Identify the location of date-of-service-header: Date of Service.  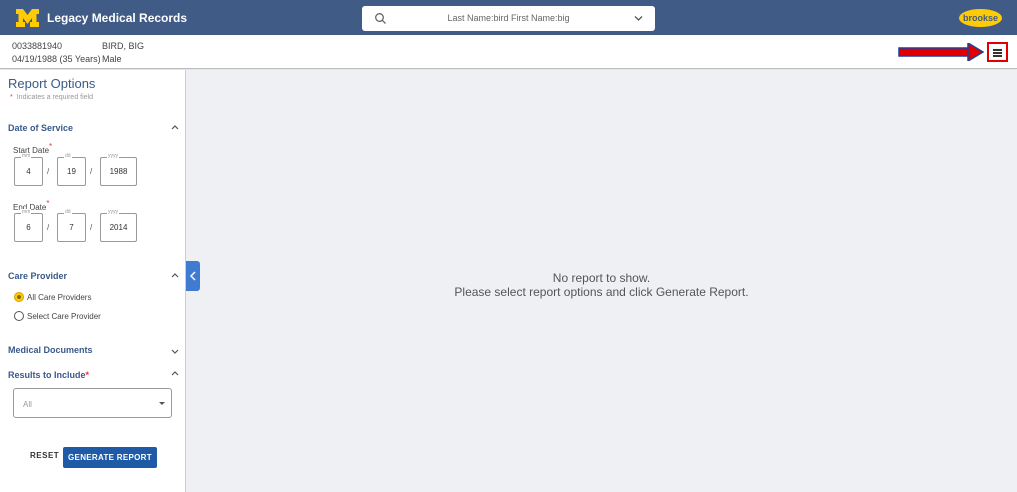
(40, 128).